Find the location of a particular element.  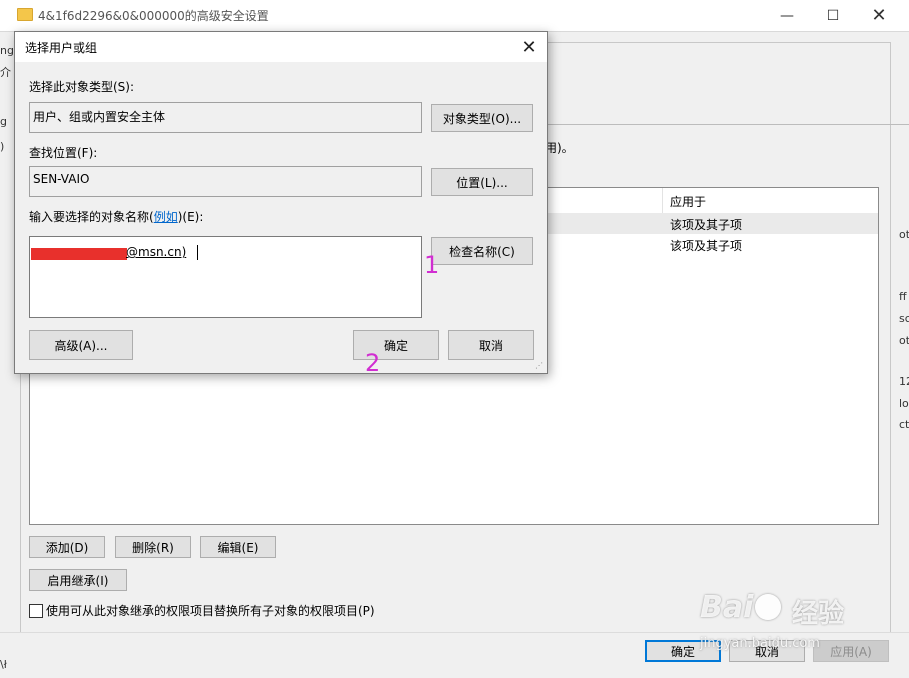

column-divider is located at coordinates (662, 200).